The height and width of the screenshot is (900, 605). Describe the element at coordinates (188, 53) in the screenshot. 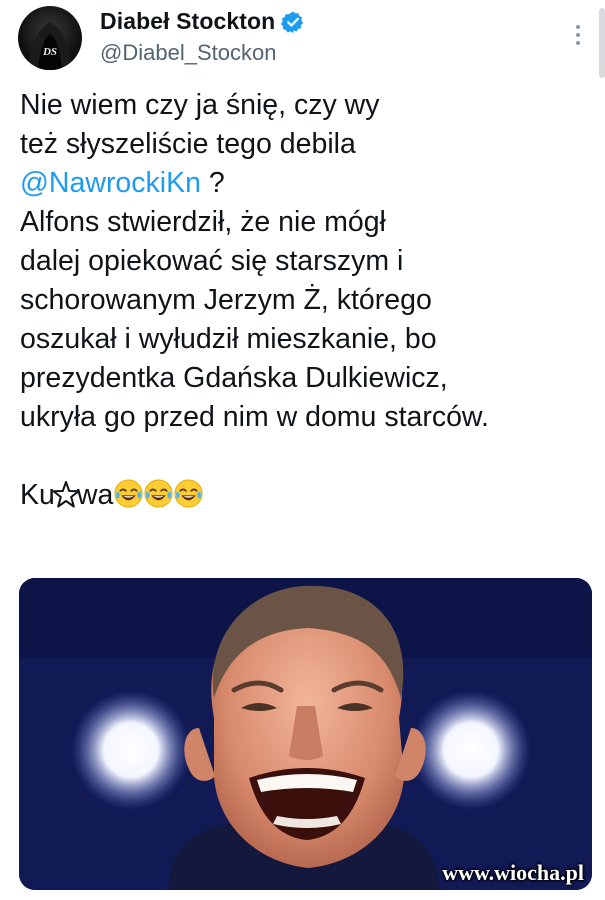

I see `user-handle: @Diabel_Stockon` at that location.